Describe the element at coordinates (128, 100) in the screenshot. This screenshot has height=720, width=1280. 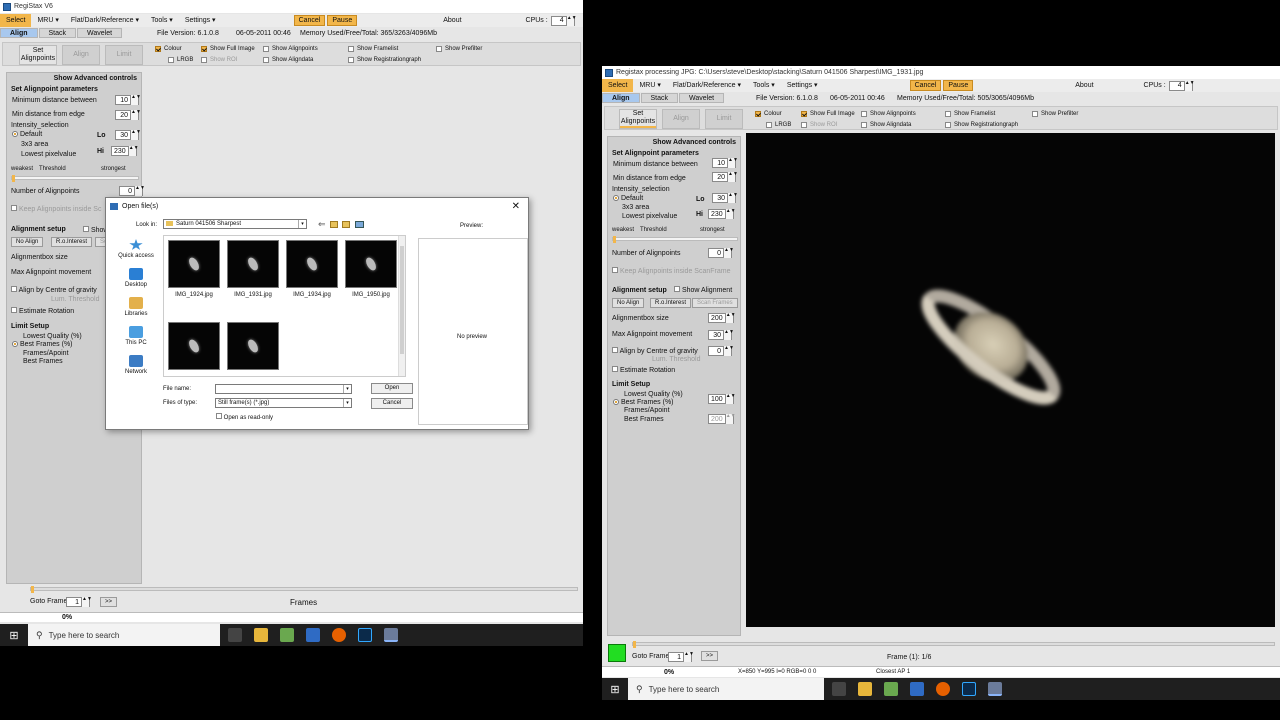
I see `min-distance-between-spinner: 10 ▲▼` at that location.